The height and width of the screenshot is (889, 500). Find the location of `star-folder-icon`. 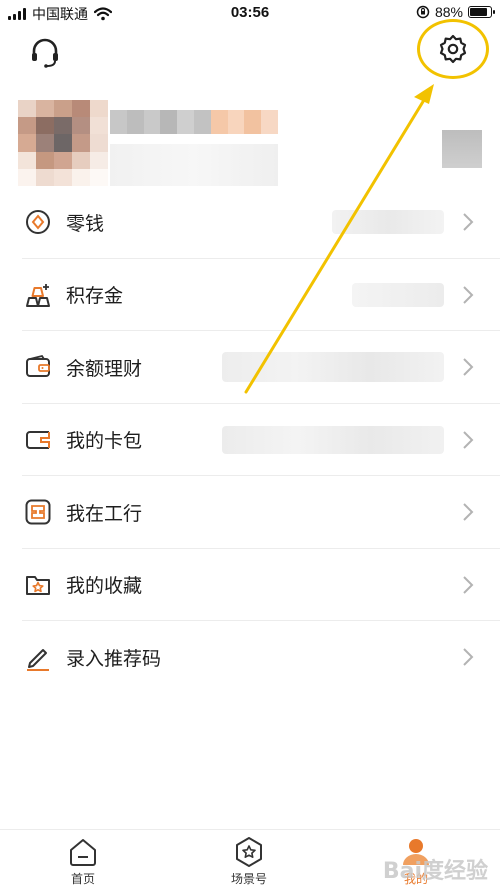

star-folder-icon is located at coordinates (38, 585).